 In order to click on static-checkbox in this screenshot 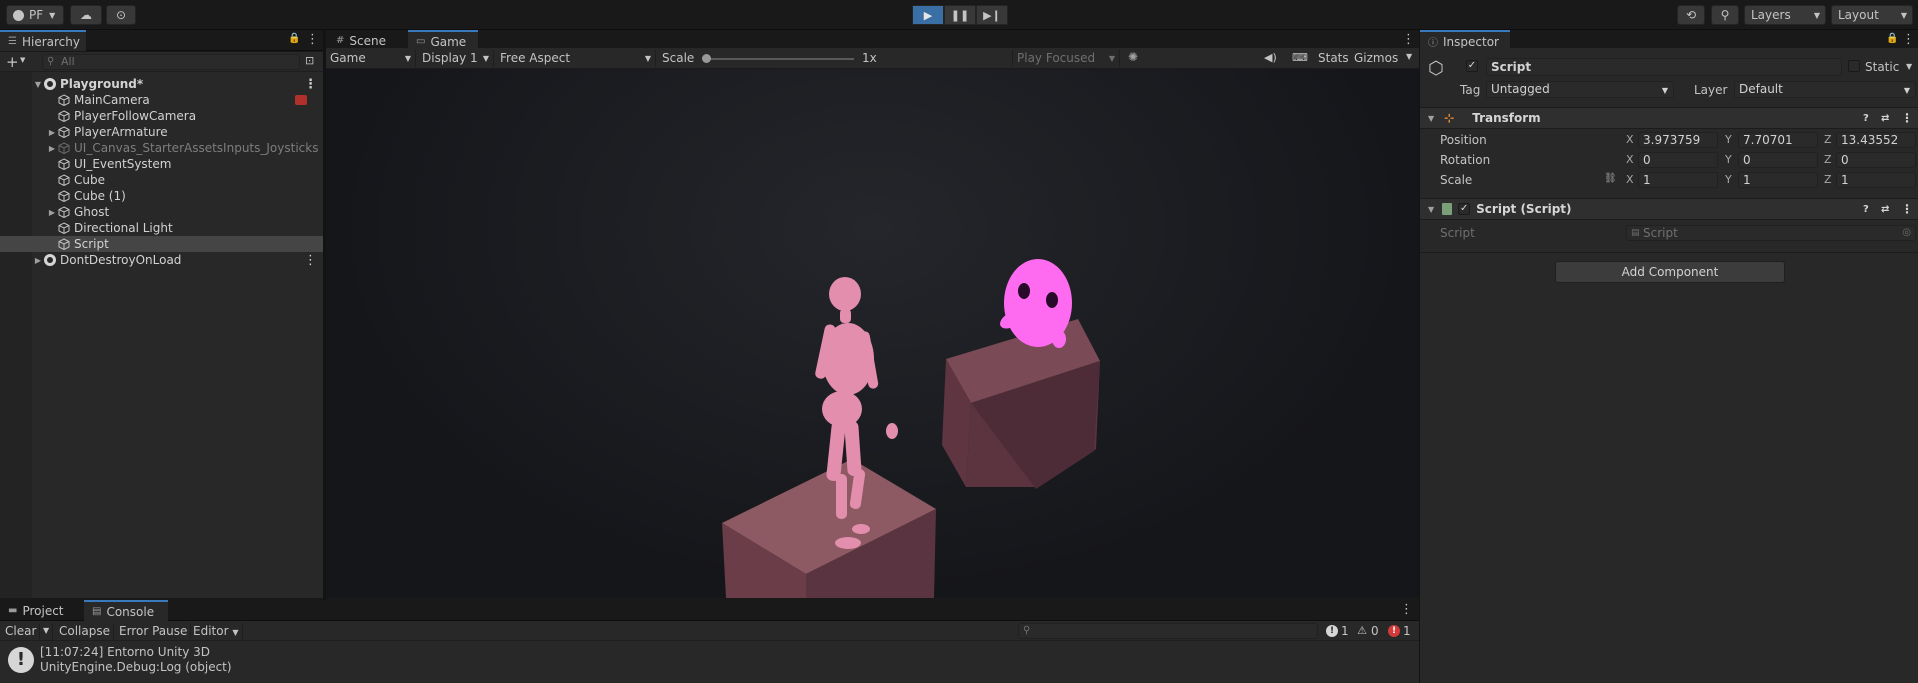, I will do `click(1854, 66)`.